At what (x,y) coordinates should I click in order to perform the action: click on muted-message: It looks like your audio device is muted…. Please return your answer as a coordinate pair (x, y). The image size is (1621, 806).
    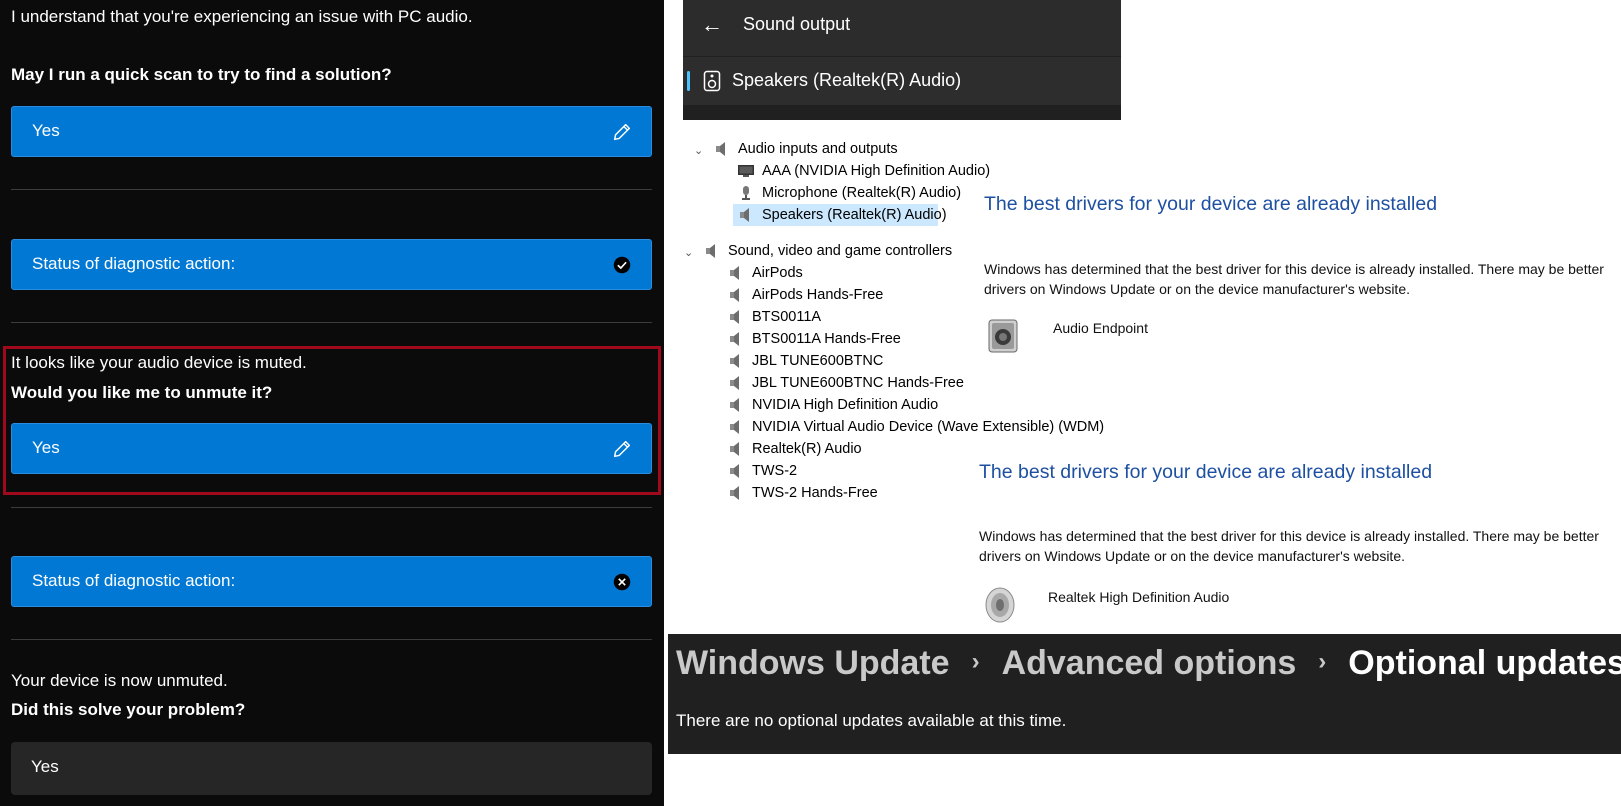
    Looking at the image, I should click on (159, 362).